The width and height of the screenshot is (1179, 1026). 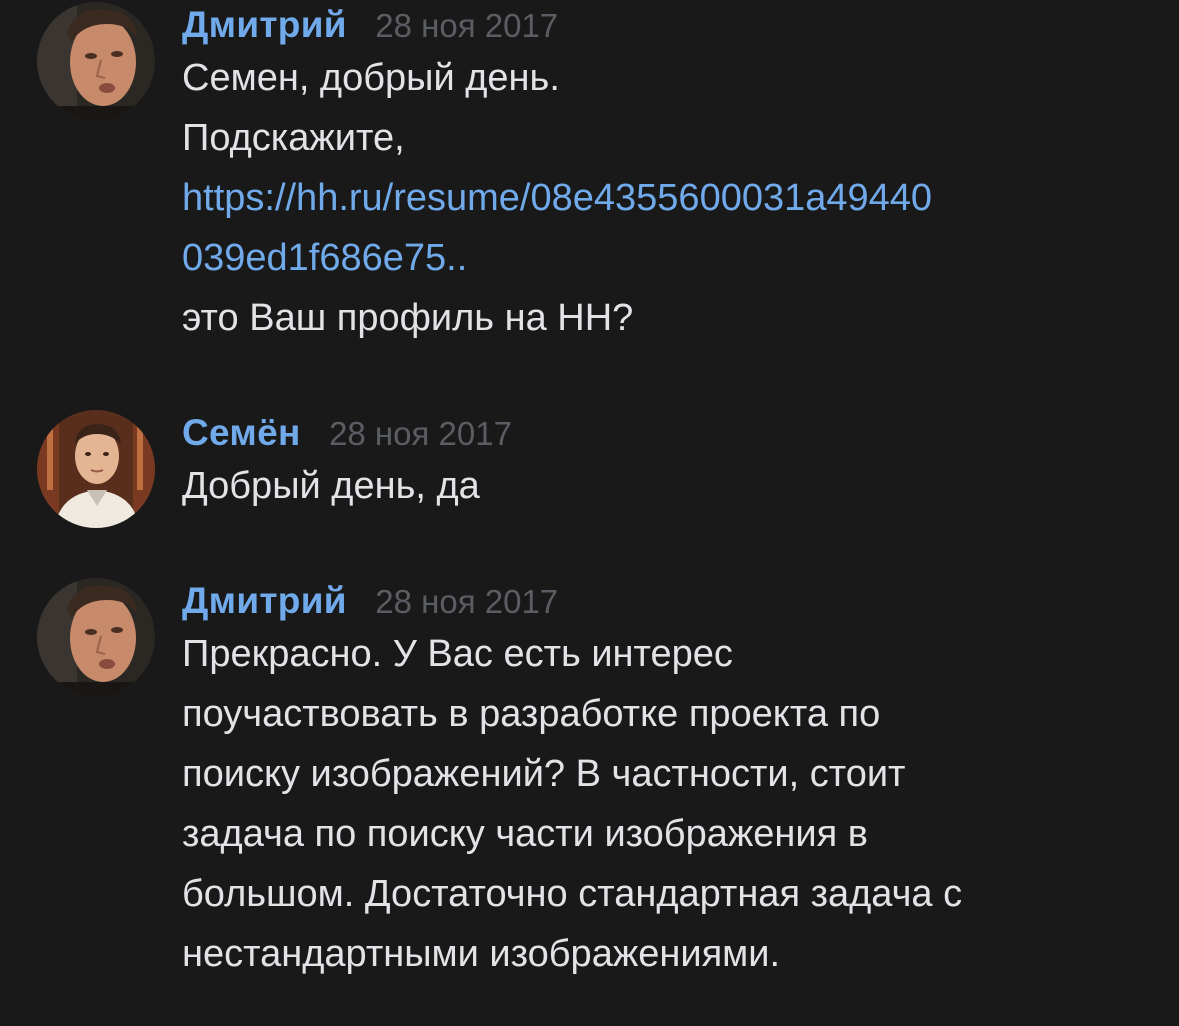 What do you see at coordinates (544, 774) in the screenshot?
I see `message-text-line: поиску изображений? В частности, стоит` at bounding box center [544, 774].